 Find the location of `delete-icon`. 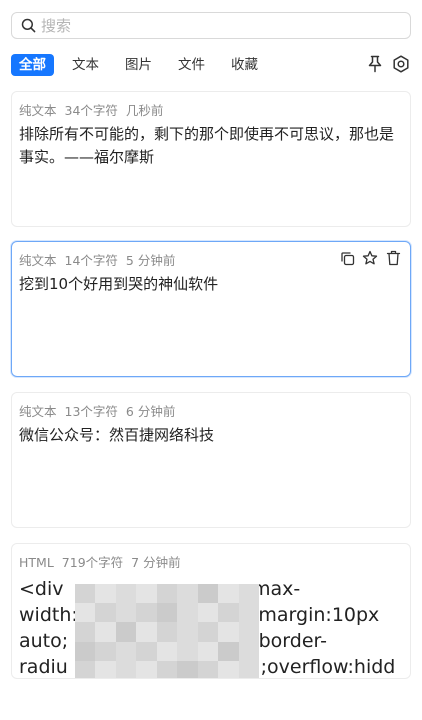

delete-icon is located at coordinates (393, 258).